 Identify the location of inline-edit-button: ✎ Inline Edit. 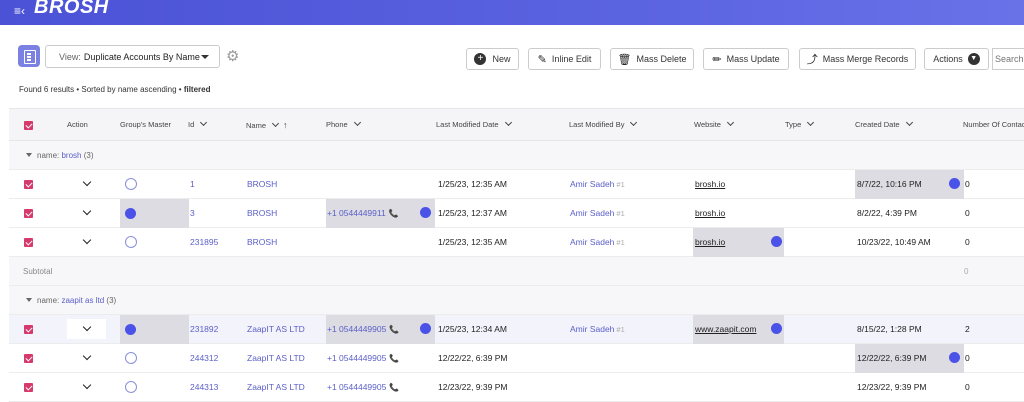
(564, 59).